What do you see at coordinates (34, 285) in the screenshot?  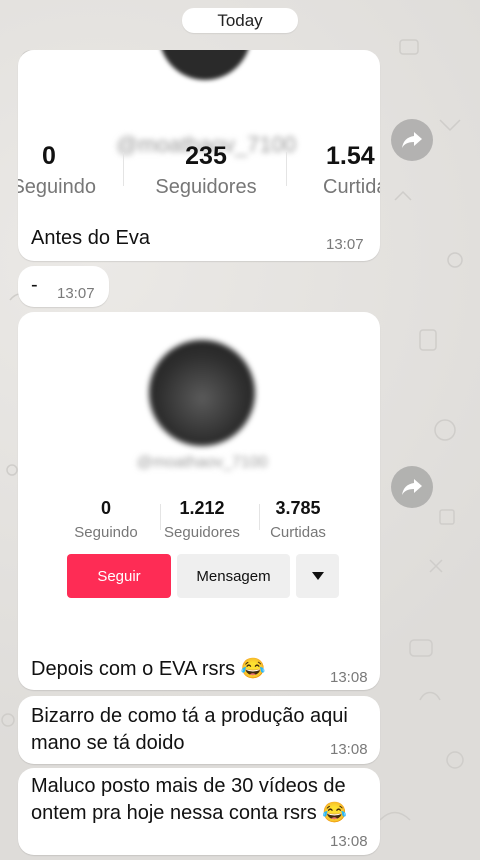 I see `message-text: -` at bounding box center [34, 285].